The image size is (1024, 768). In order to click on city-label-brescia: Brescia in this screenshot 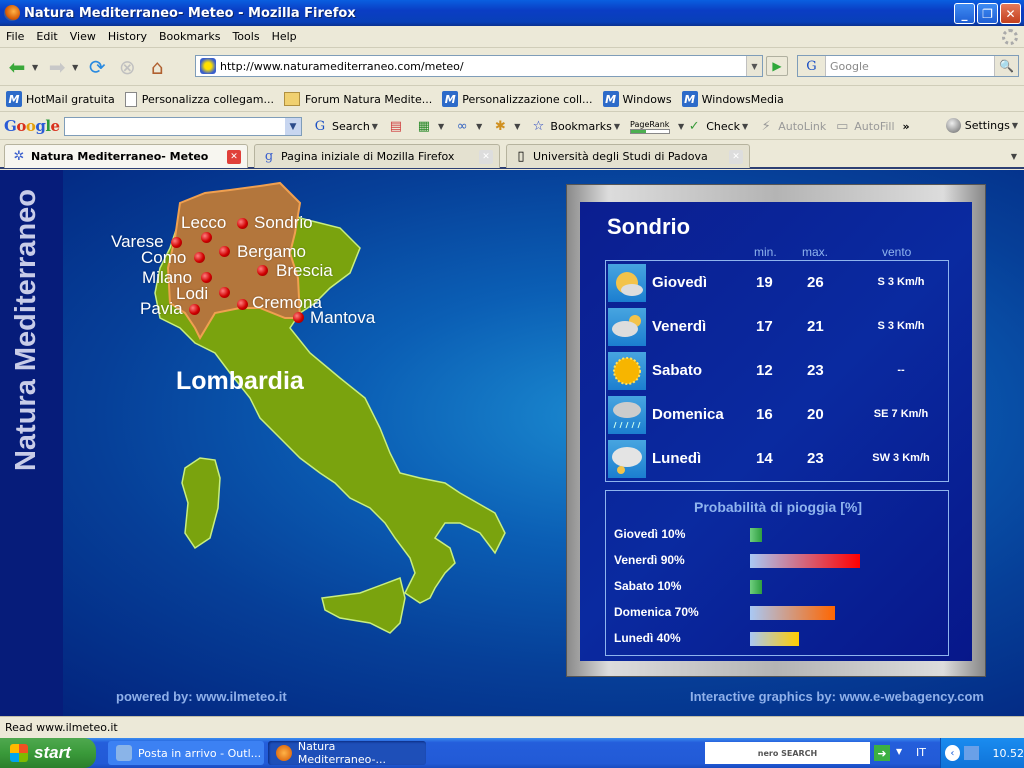, I will do `click(304, 271)`.